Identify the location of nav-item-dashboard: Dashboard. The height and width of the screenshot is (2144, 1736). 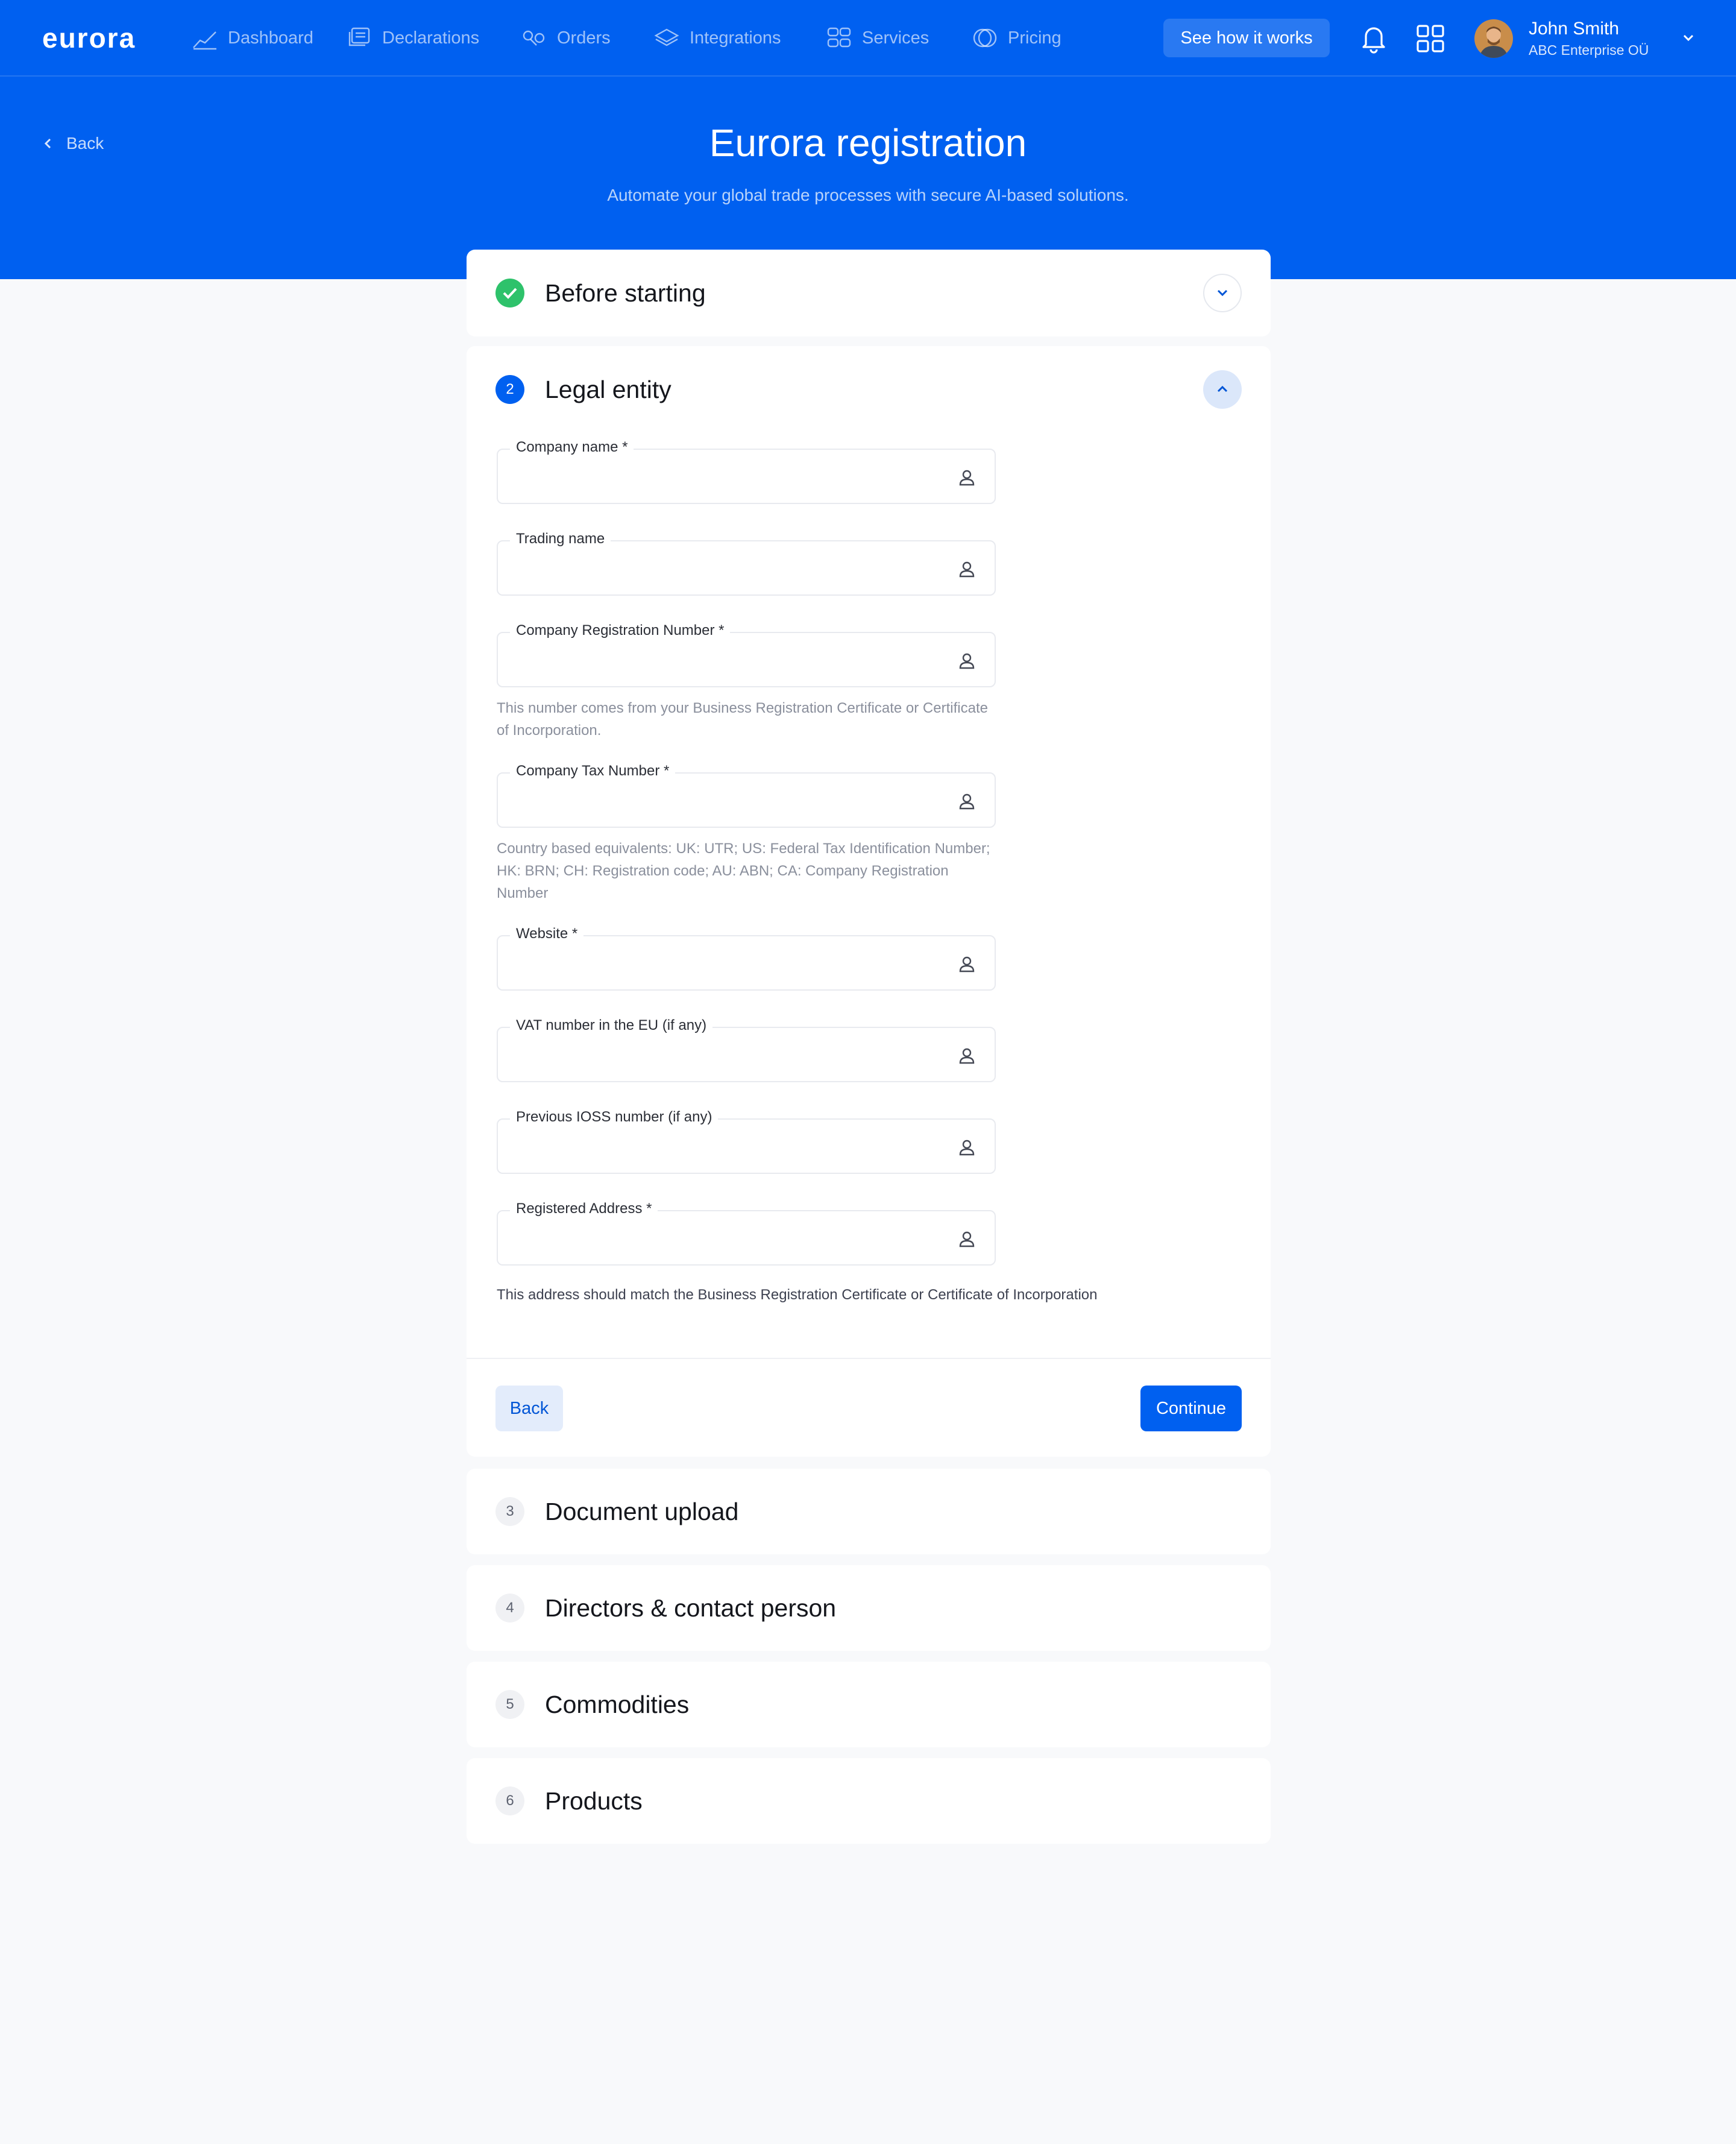
(252, 38).